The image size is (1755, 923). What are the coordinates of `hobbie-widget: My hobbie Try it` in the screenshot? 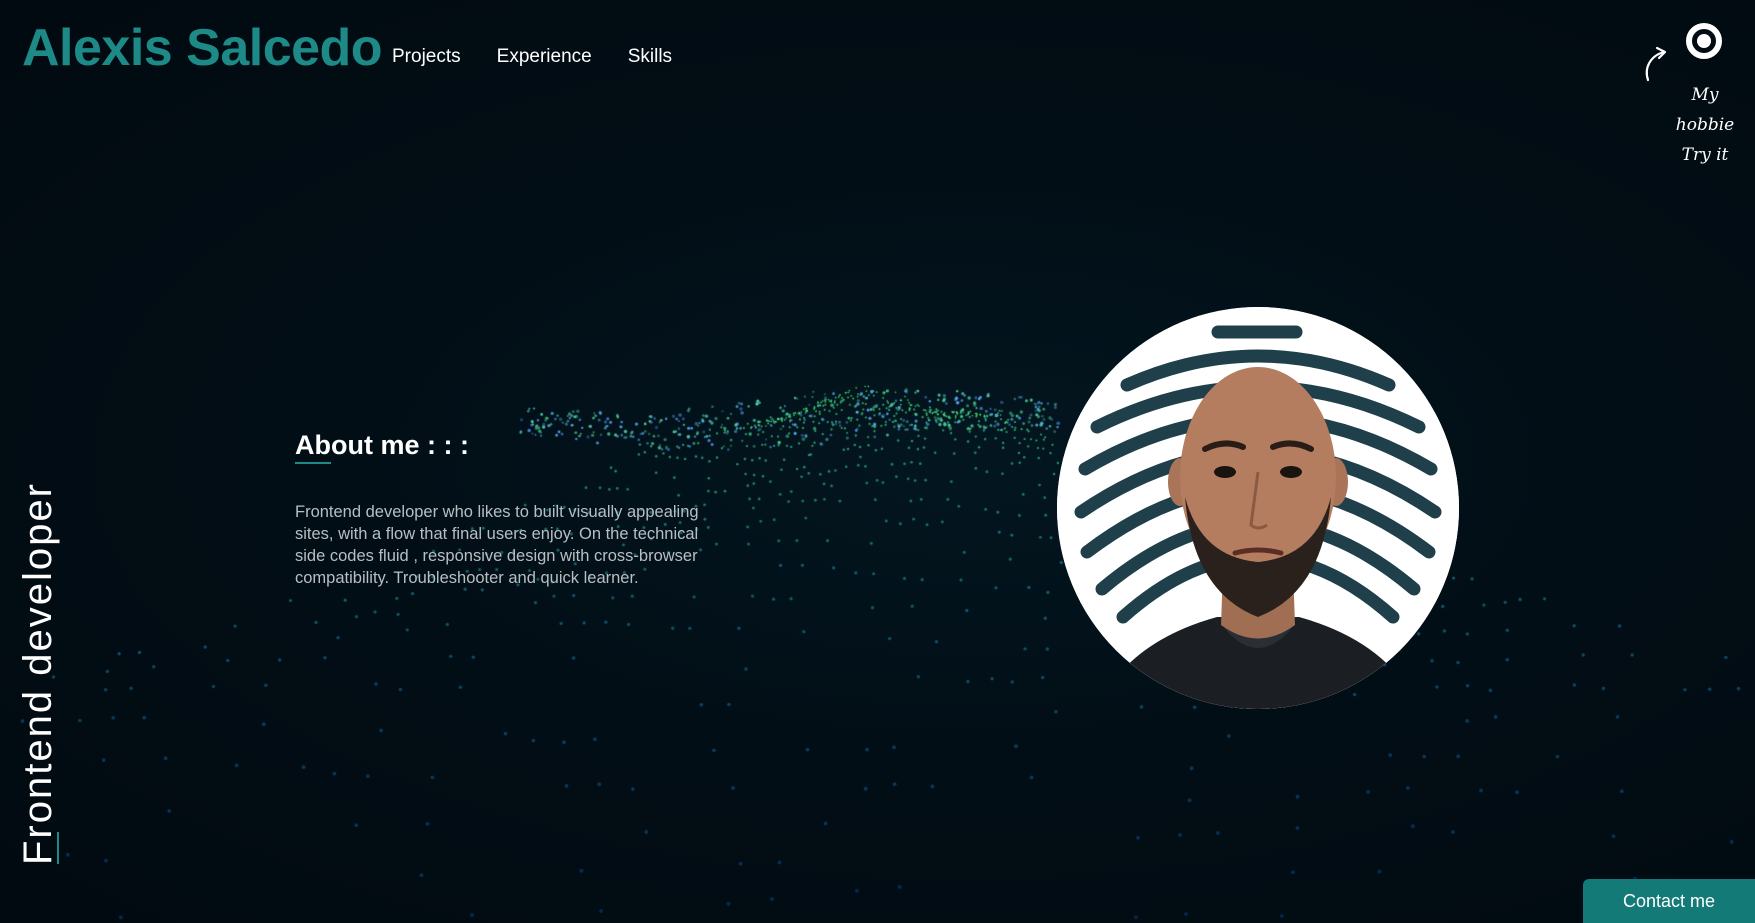 It's located at (1695, 91).